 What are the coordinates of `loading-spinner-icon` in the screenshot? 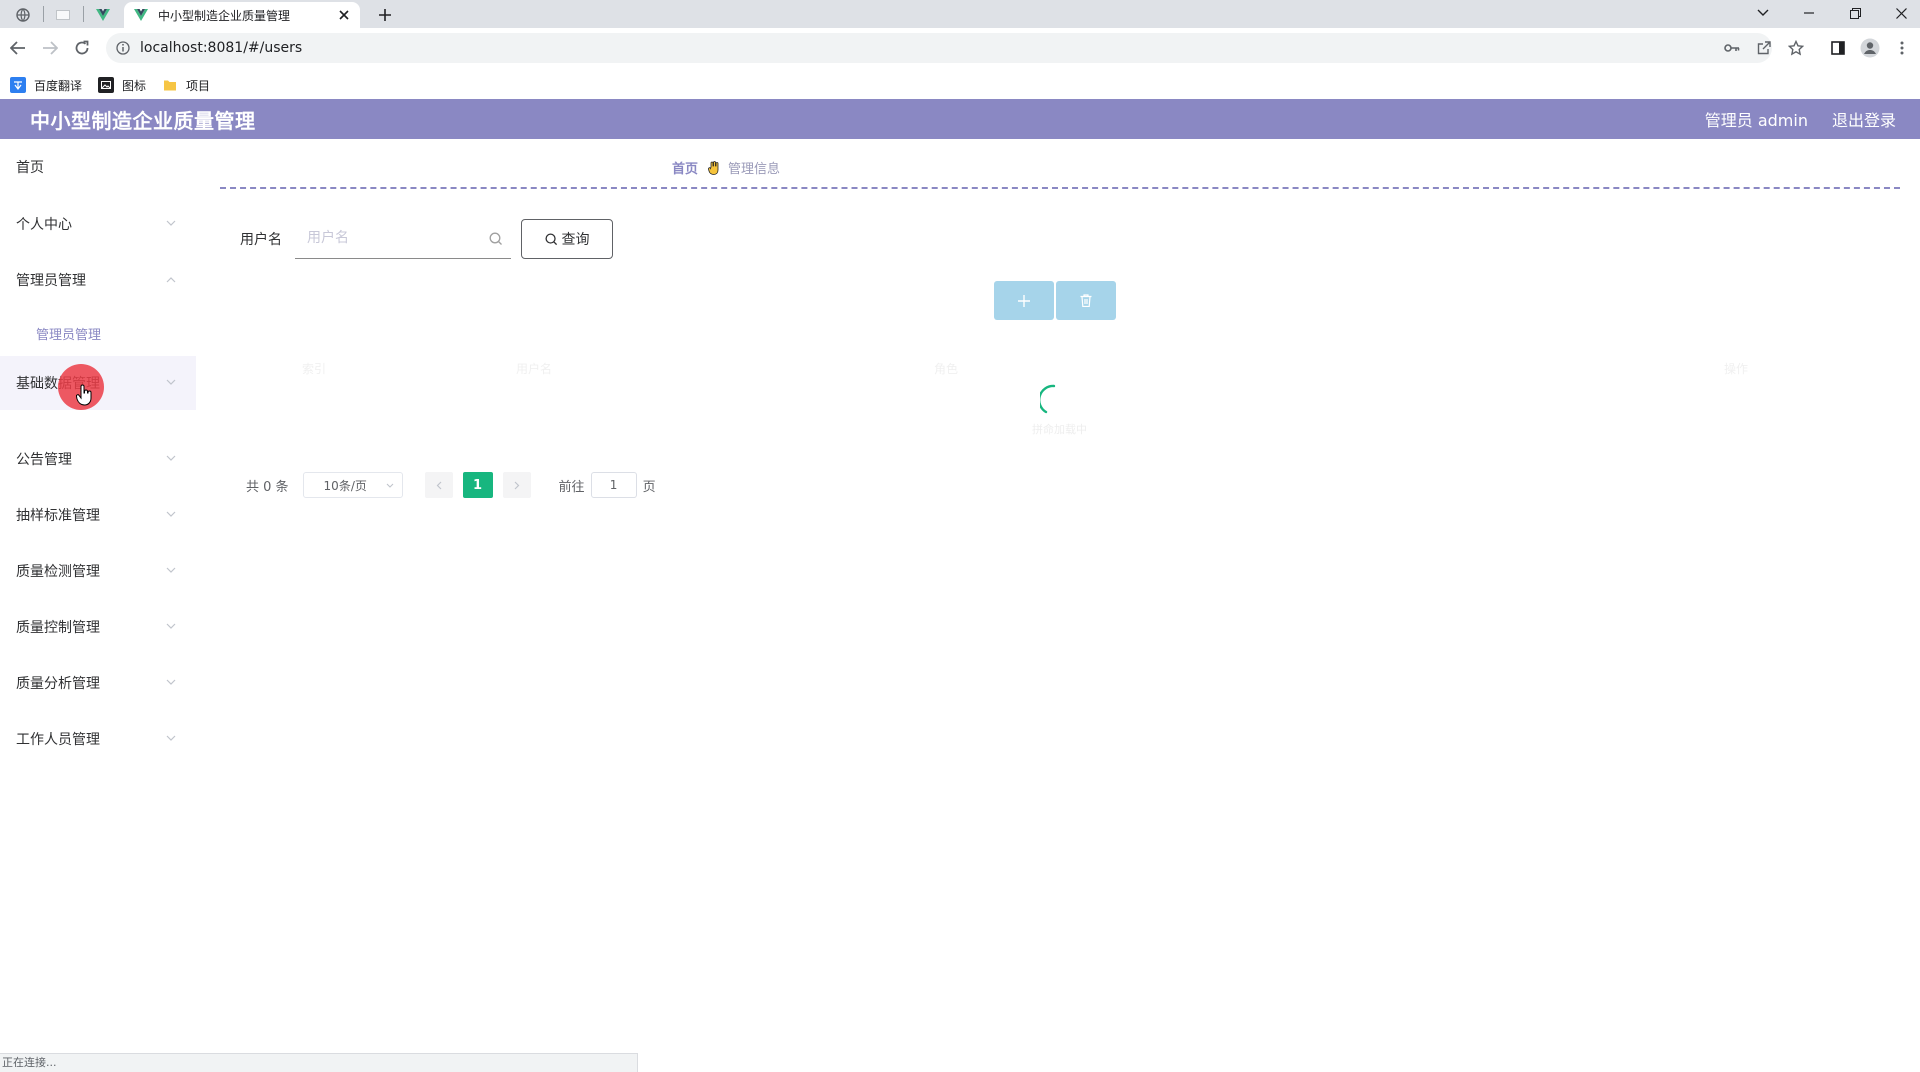 It's located at (1048, 399).